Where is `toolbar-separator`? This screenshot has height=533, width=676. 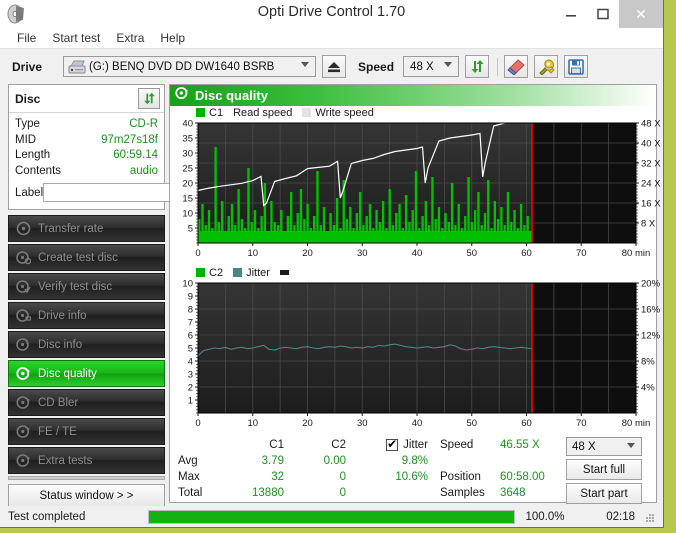 toolbar-separator is located at coordinates (498, 66).